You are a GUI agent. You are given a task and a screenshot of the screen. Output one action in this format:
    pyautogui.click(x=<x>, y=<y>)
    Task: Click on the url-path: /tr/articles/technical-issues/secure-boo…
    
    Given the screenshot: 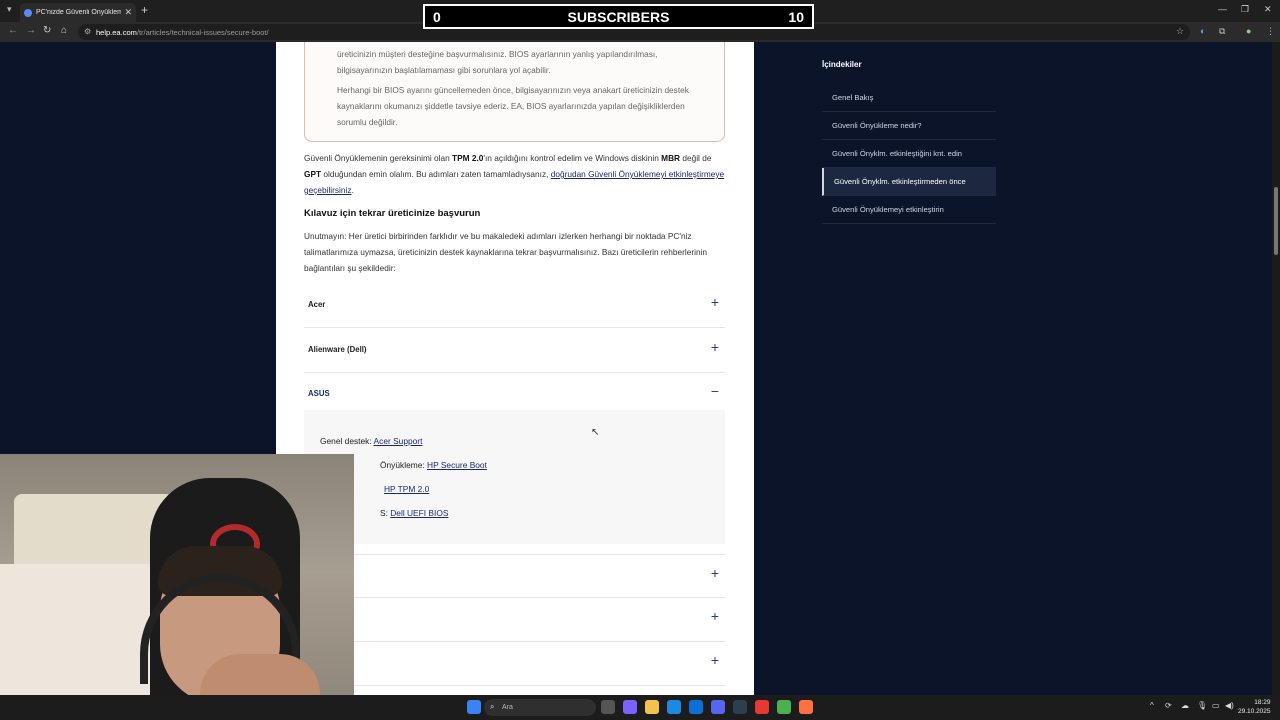 What is the action you would take?
    pyautogui.click(x=202, y=32)
    